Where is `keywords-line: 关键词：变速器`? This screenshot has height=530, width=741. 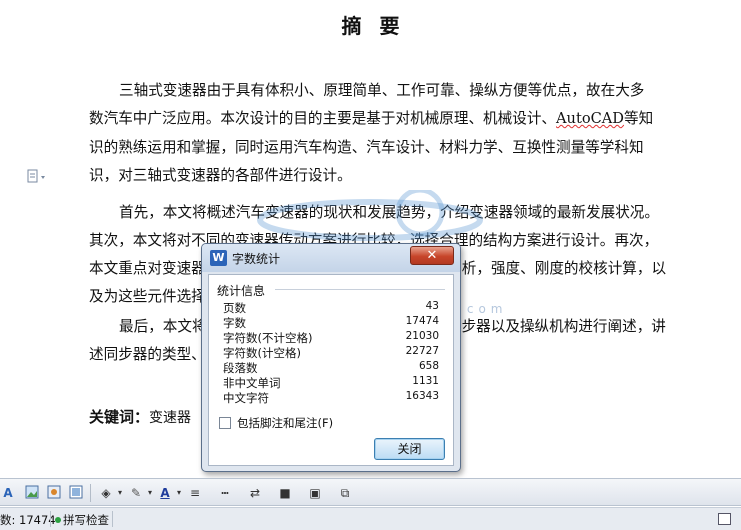
keywords-line: 关键词：变速器 is located at coordinates (140, 417).